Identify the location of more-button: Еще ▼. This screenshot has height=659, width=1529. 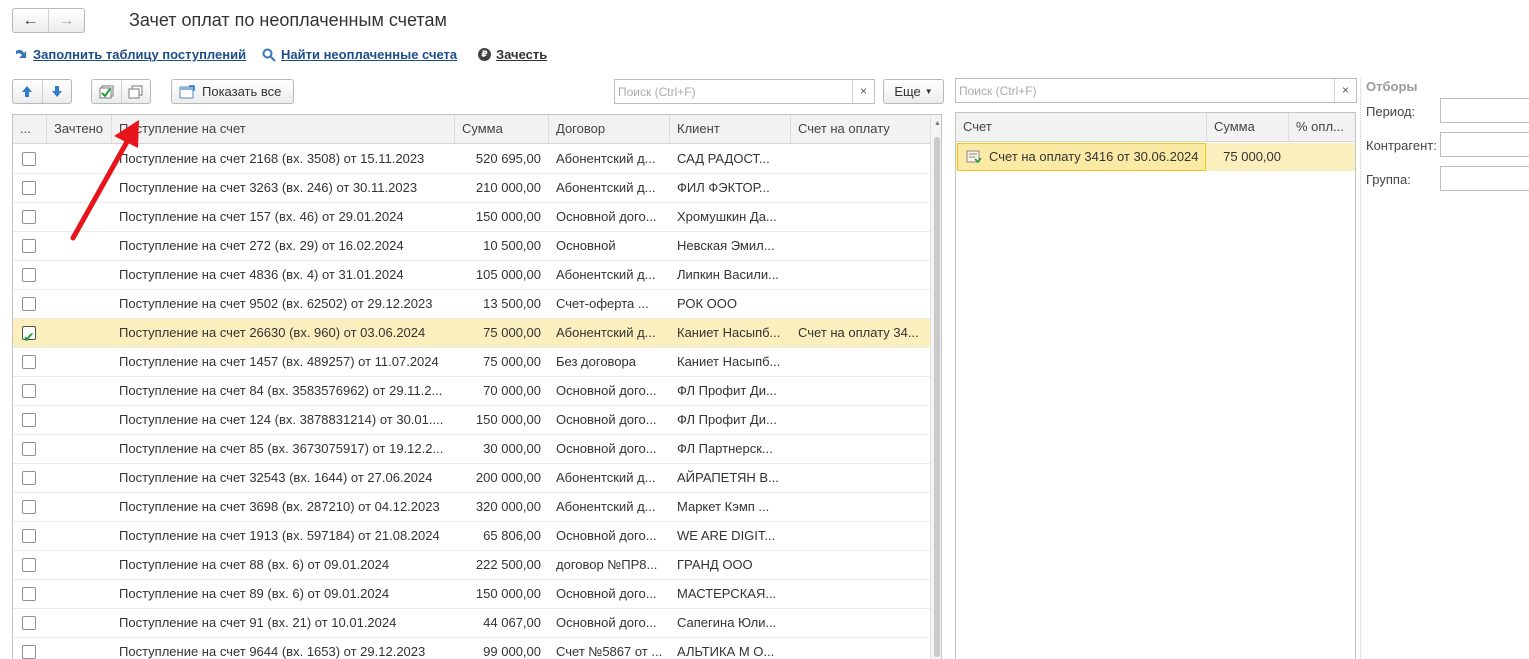
(913, 91).